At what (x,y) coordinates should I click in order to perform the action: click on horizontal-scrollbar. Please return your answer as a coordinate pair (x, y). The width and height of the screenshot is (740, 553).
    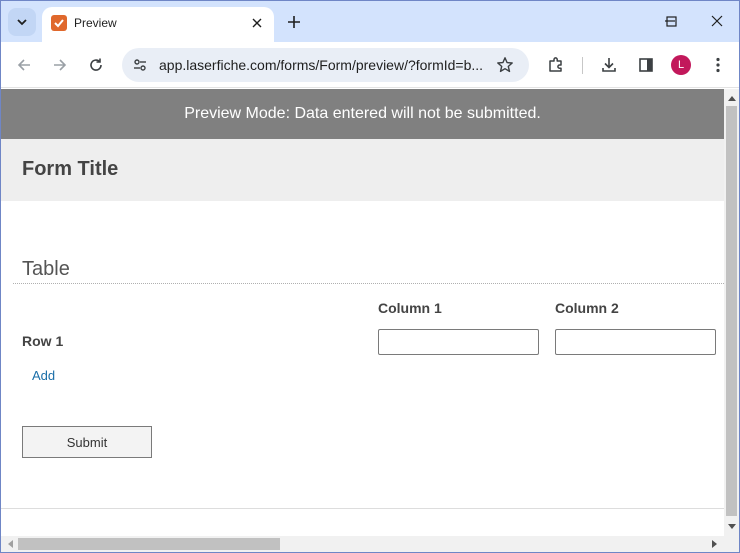
    Looking at the image, I should click on (370, 544).